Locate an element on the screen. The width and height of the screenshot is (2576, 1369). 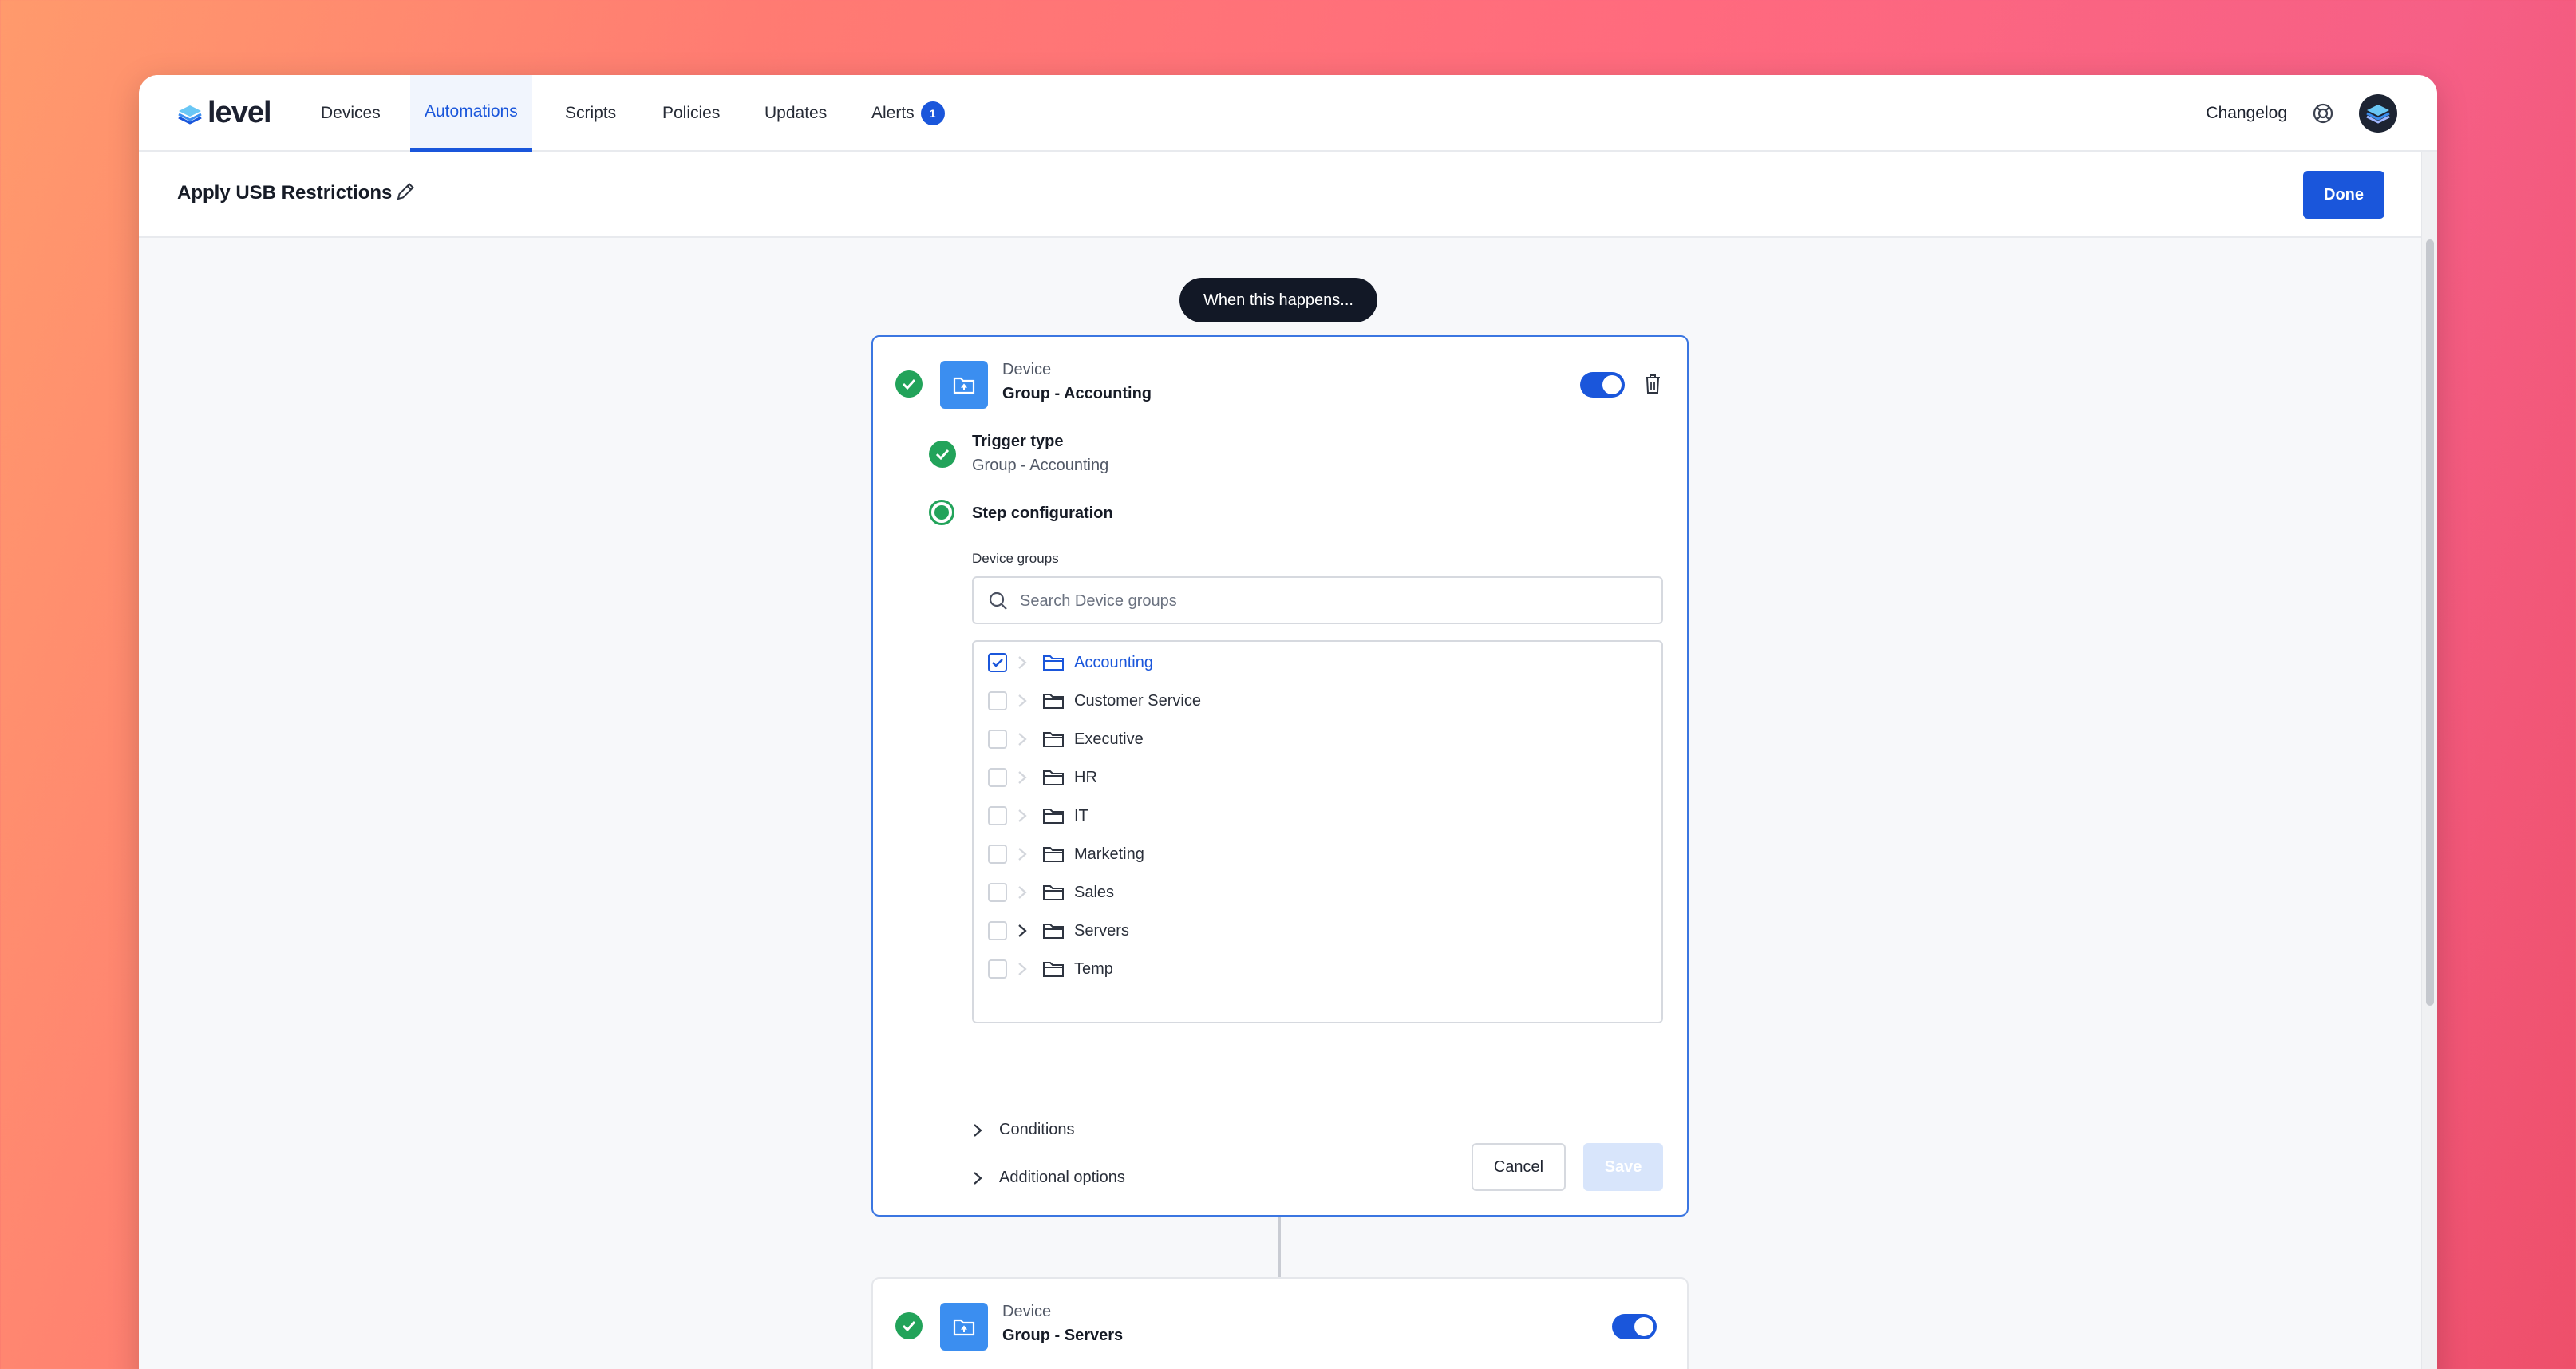
lifebuoy-icon is located at coordinates (2323, 113).